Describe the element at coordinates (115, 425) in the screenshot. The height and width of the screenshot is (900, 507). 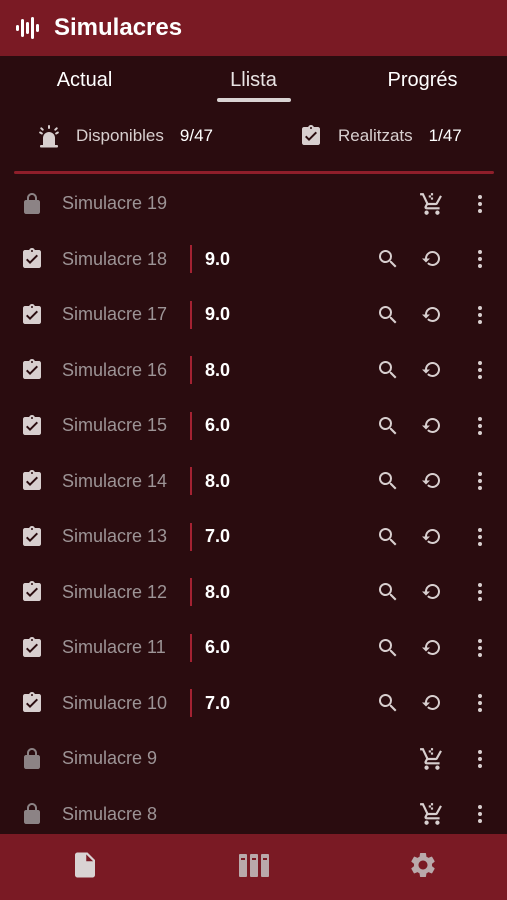
I see `item-name: Simulacre 15` at that location.